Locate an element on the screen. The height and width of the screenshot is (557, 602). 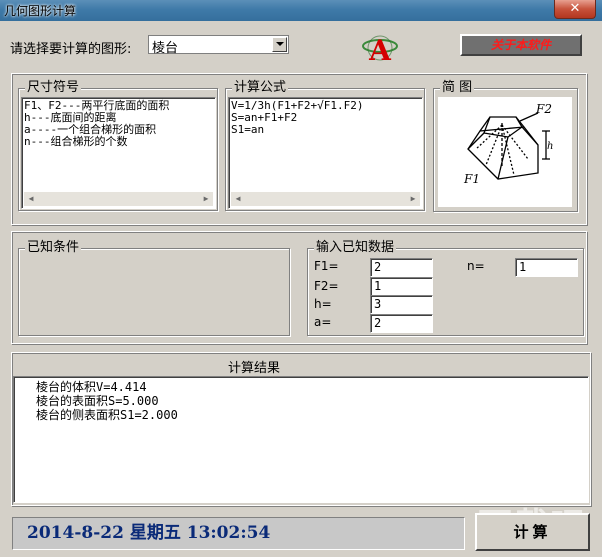
result-line: 棱台的表面积S=5.000 is located at coordinates (97, 401).